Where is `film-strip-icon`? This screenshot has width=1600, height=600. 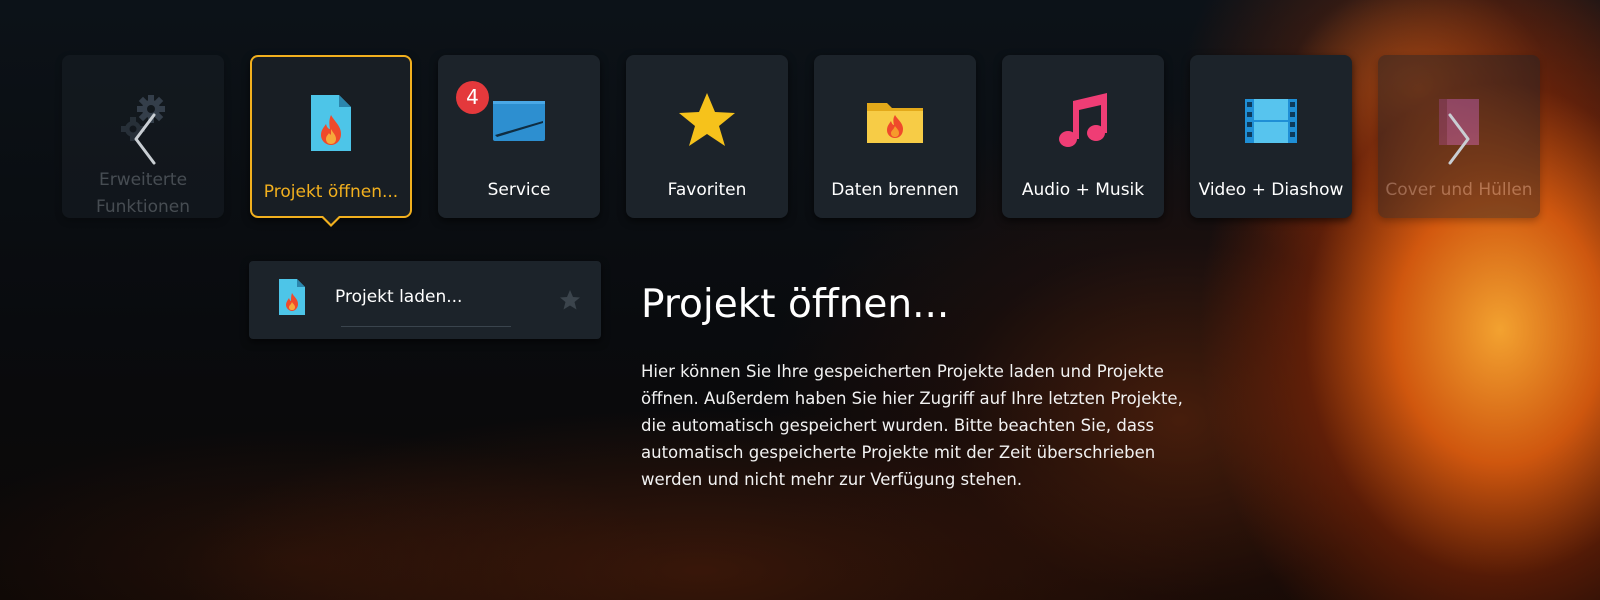 film-strip-icon is located at coordinates (1271, 121).